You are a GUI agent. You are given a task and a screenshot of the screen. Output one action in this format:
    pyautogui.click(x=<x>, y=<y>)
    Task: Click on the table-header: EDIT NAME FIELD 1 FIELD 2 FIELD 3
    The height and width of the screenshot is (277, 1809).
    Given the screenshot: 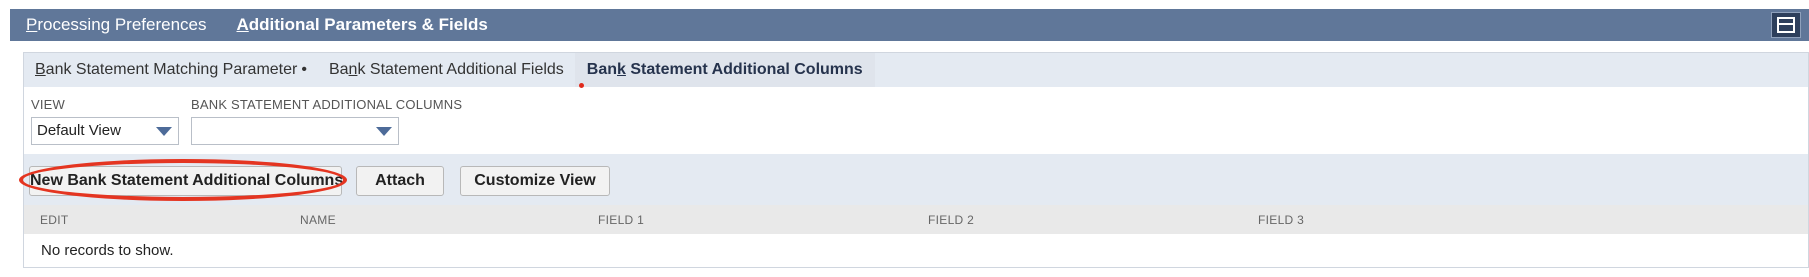 What is the action you would take?
    pyautogui.click(x=916, y=219)
    